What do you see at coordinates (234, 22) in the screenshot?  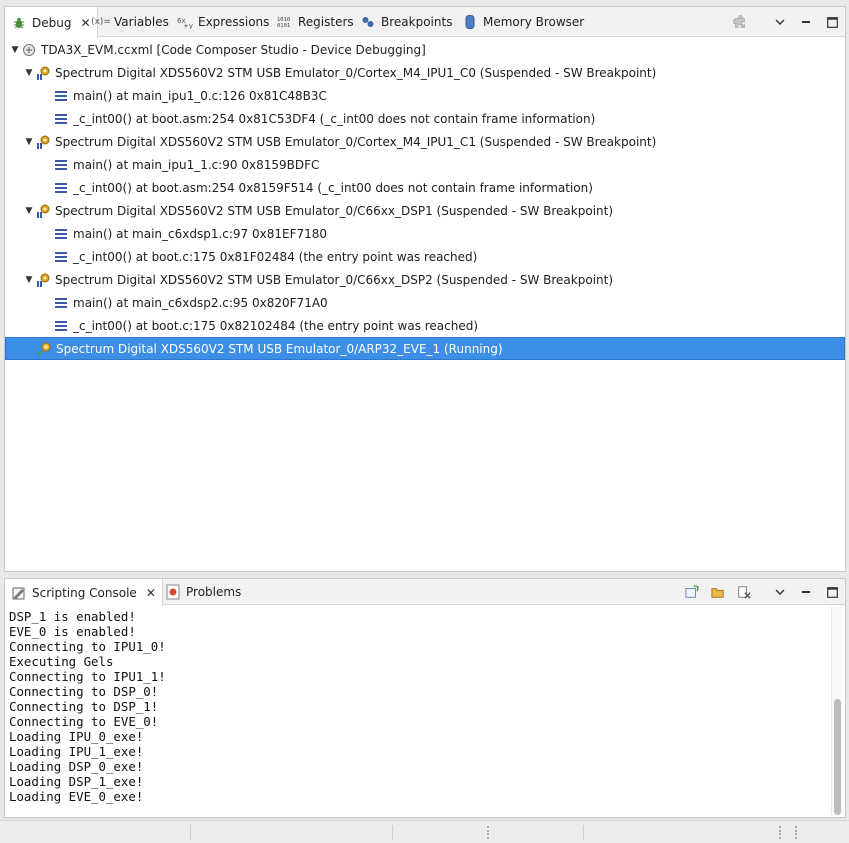 I see `tab-expressions-label: Expressions` at bounding box center [234, 22].